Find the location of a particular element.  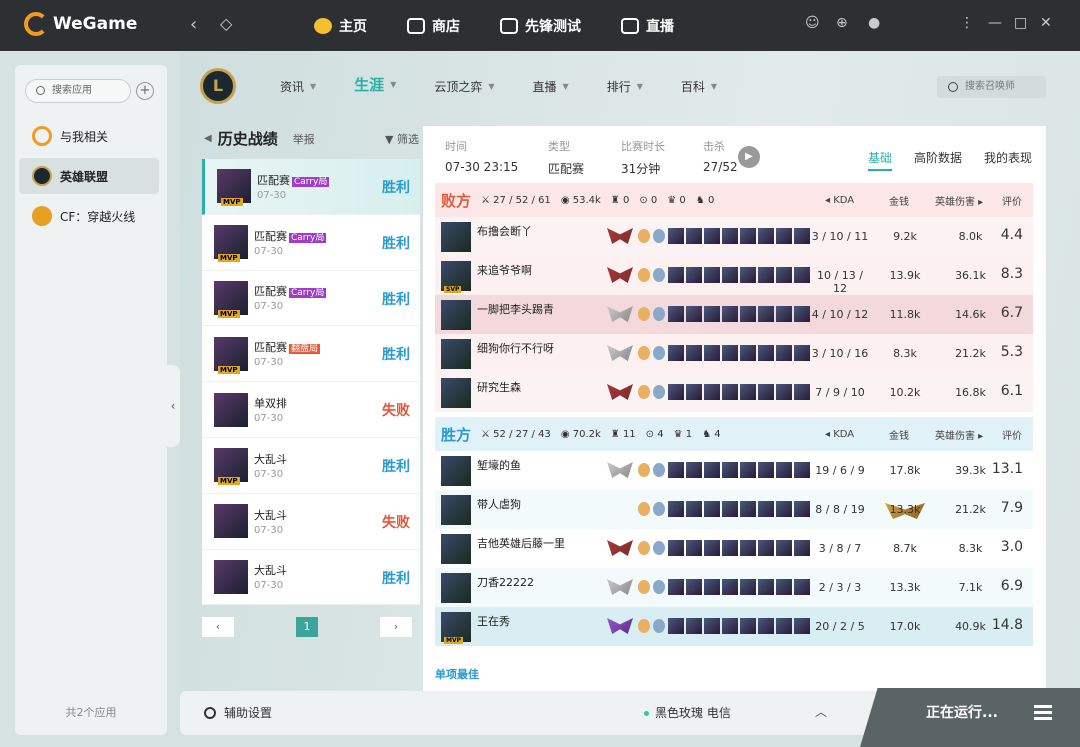

tab-career: 生涯 ▼ is located at coordinates (375, 84).